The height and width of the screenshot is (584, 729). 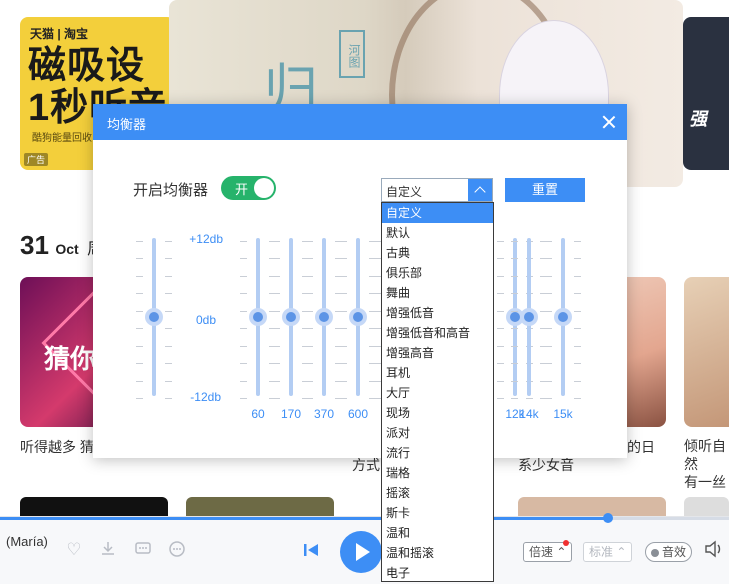 I want to click on preset-option: 耳机, so click(x=437, y=373).